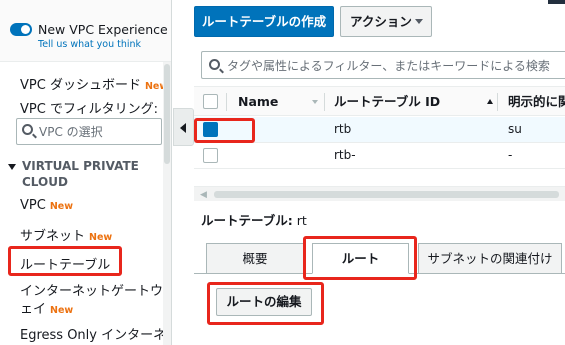 This screenshot has width=565, height=345. I want to click on sidebar-item-internet-gateways-cont: ェイ New, so click(46, 307).